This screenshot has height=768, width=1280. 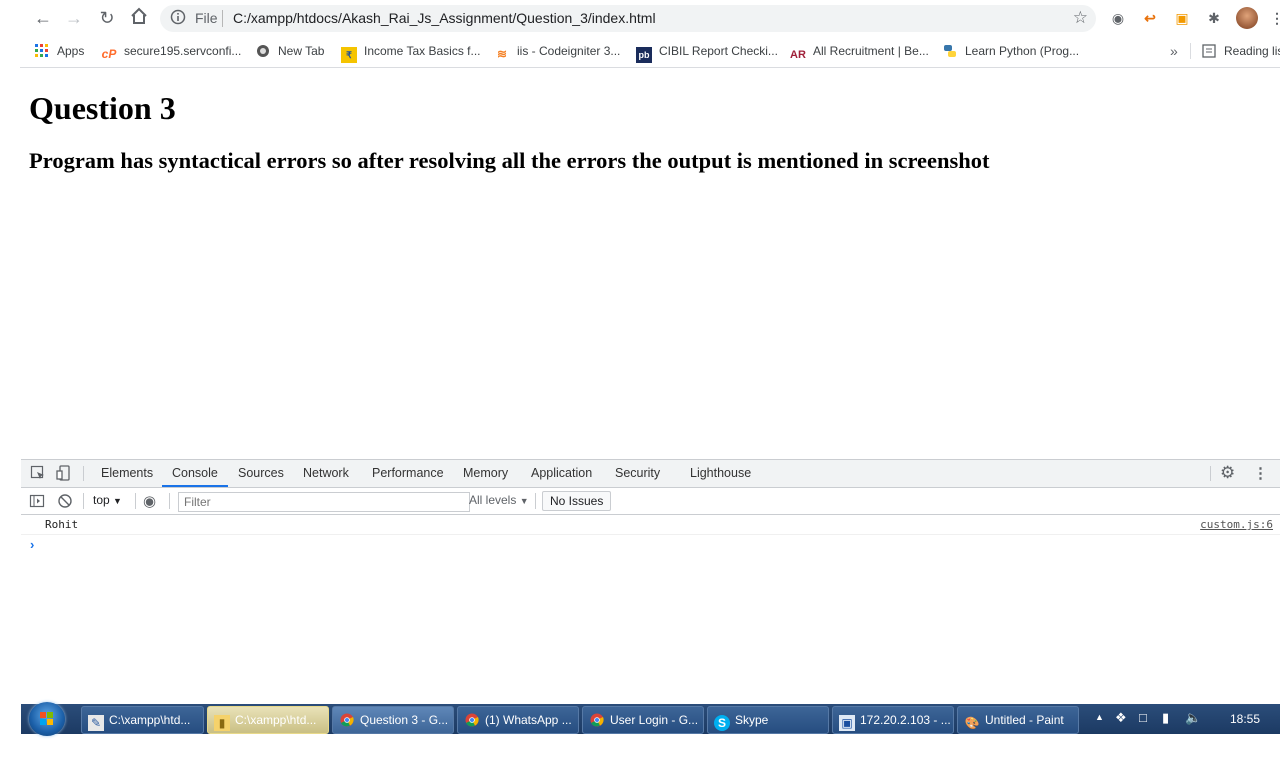 I want to click on tab-network: Network, so click(x=326, y=473).